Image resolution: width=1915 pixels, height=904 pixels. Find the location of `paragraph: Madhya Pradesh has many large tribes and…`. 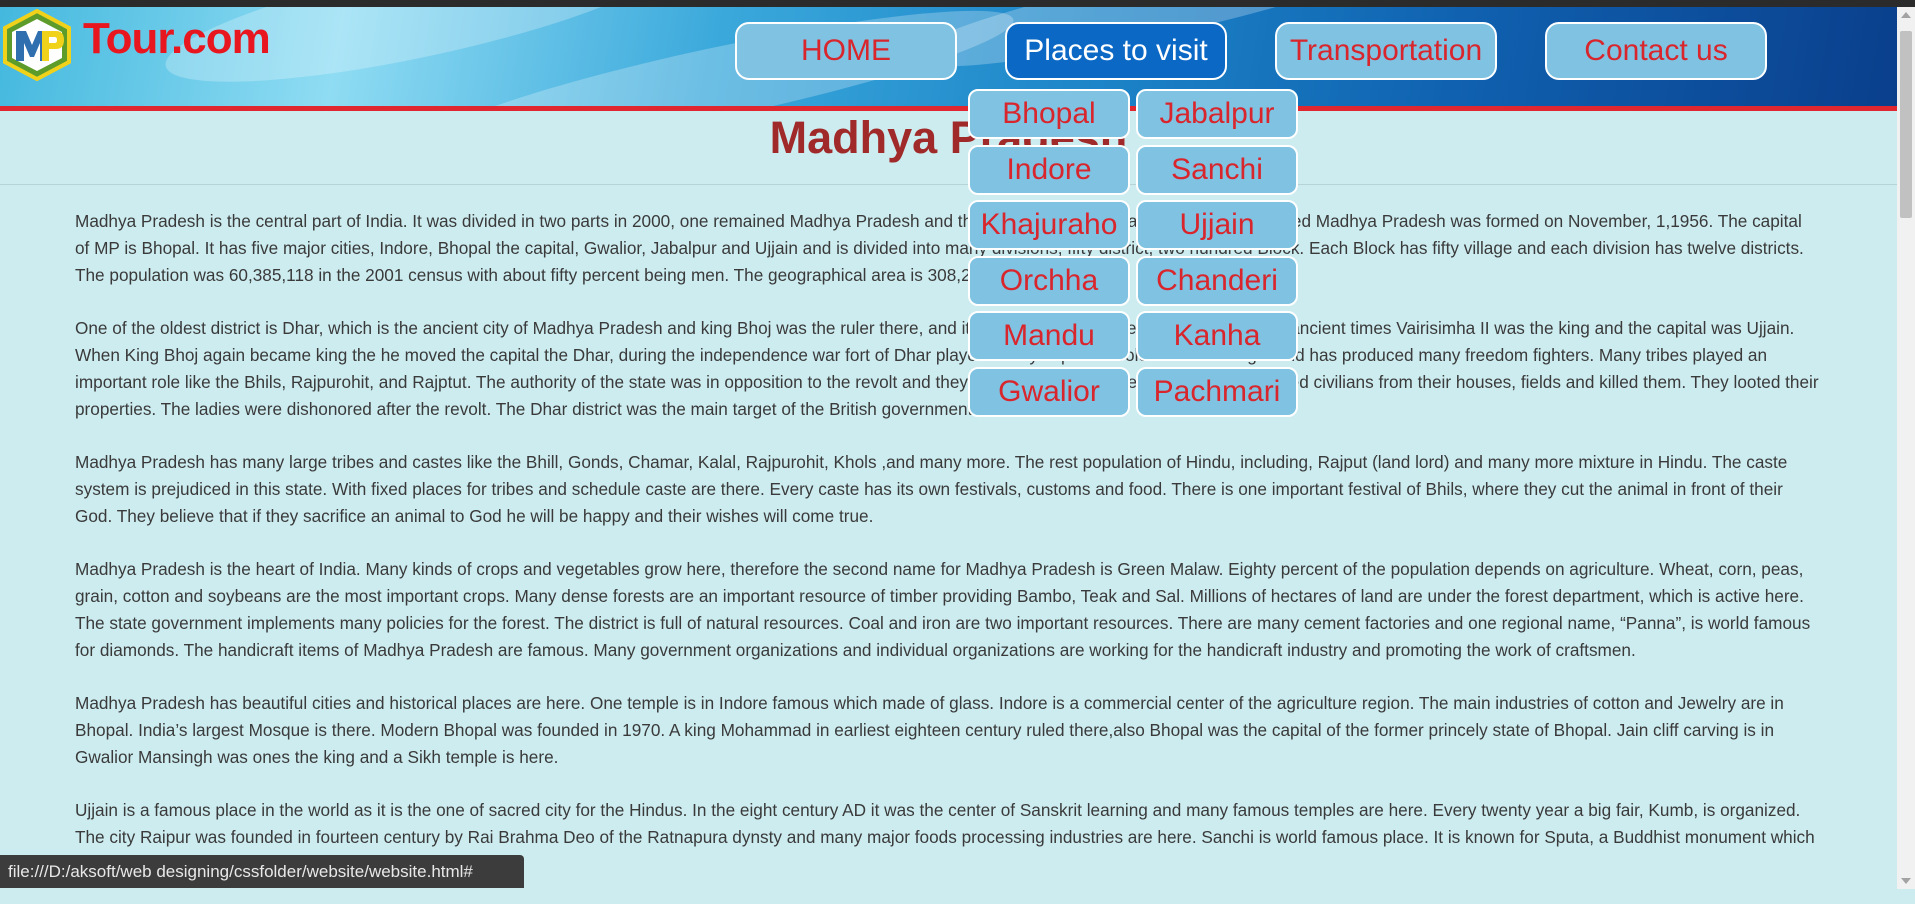

paragraph: Madhya Pradesh has many large tribes and… is located at coordinates (931, 489).